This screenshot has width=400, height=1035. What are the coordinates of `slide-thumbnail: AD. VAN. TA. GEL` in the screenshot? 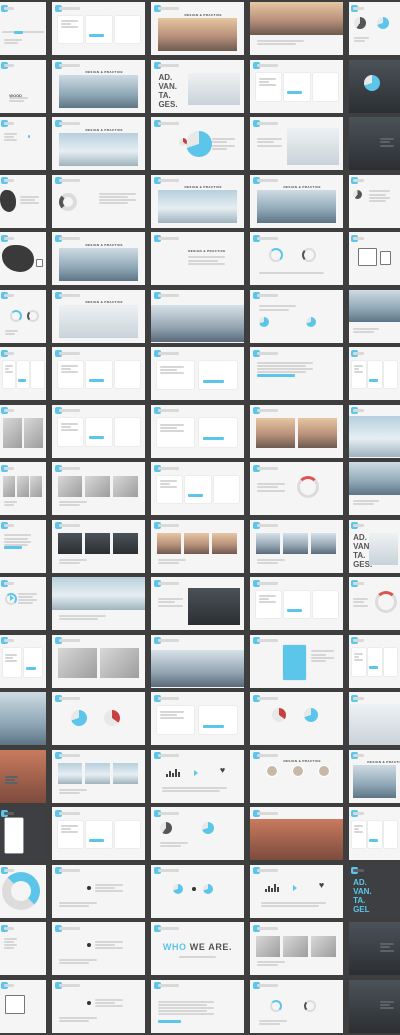 It's located at (374, 891).